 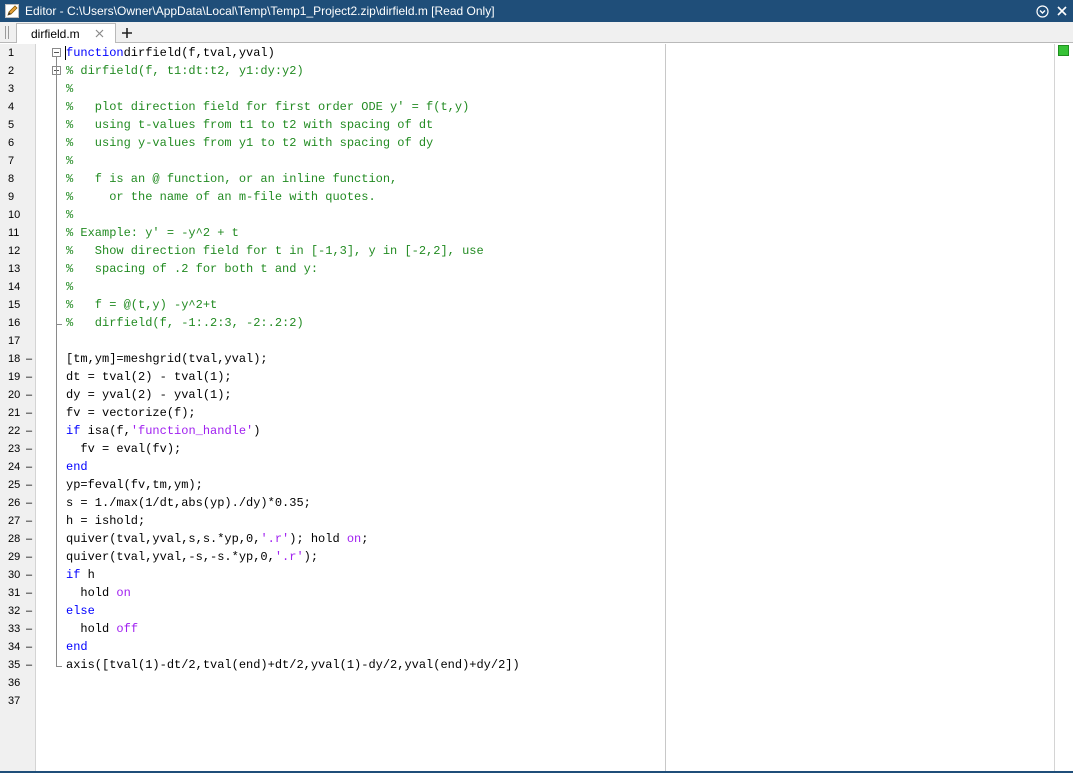 What do you see at coordinates (1063, 408) in the screenshot?
I see `vertical-scrollbar` at bounding box center [1063, 408].